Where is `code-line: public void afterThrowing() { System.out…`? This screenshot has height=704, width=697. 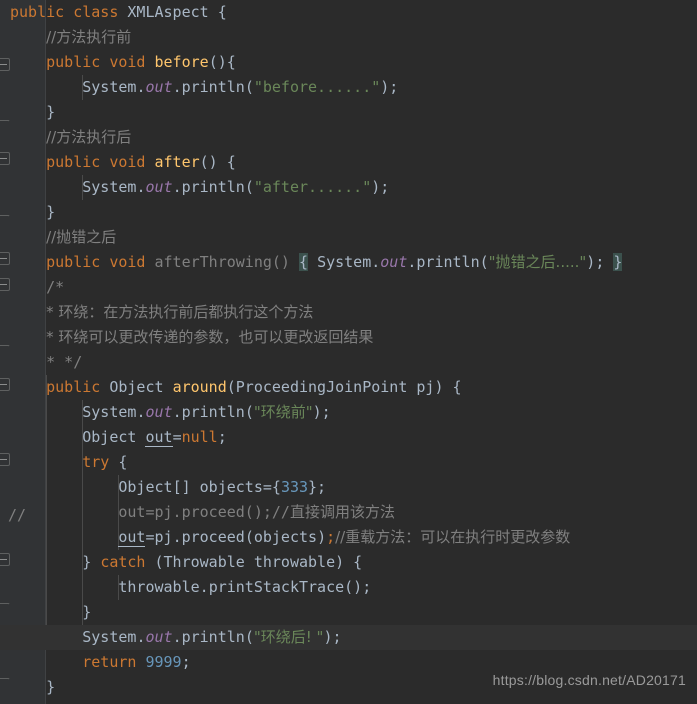
code-line: public void afterThrowing() { System.out… is located at coordinates (348, 262).